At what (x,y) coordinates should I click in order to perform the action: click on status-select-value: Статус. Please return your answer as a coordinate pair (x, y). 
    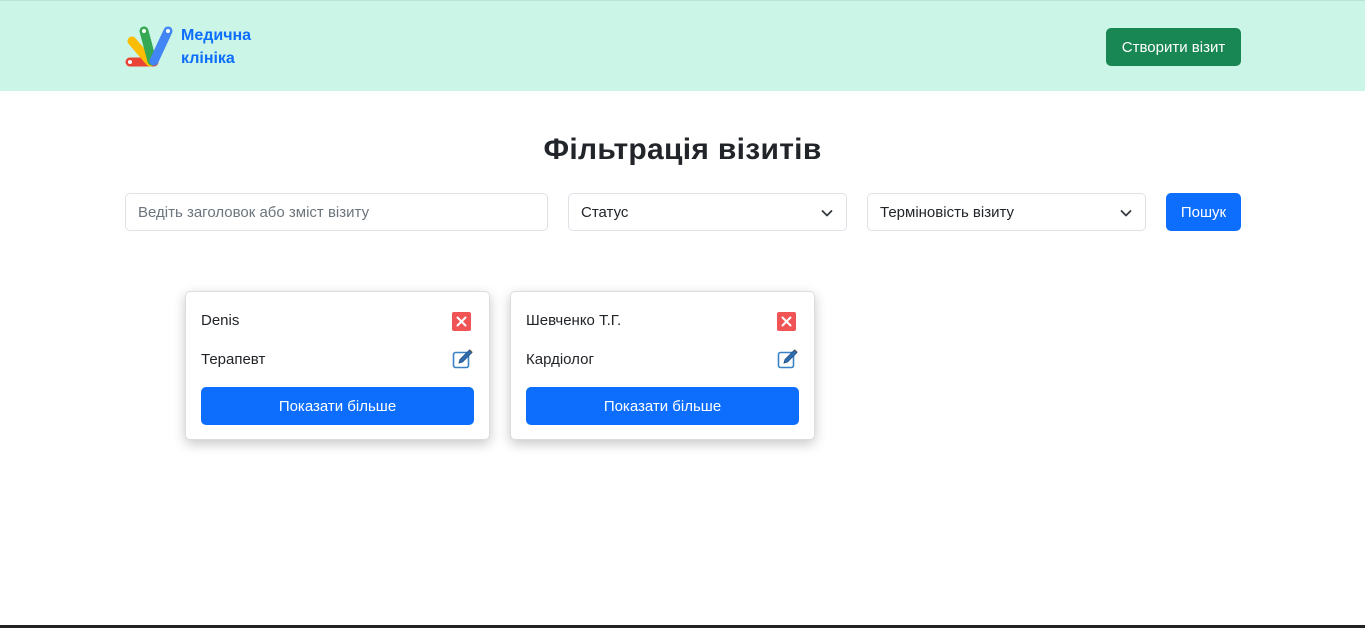
    Looking at the image, I should click on (605, 212).